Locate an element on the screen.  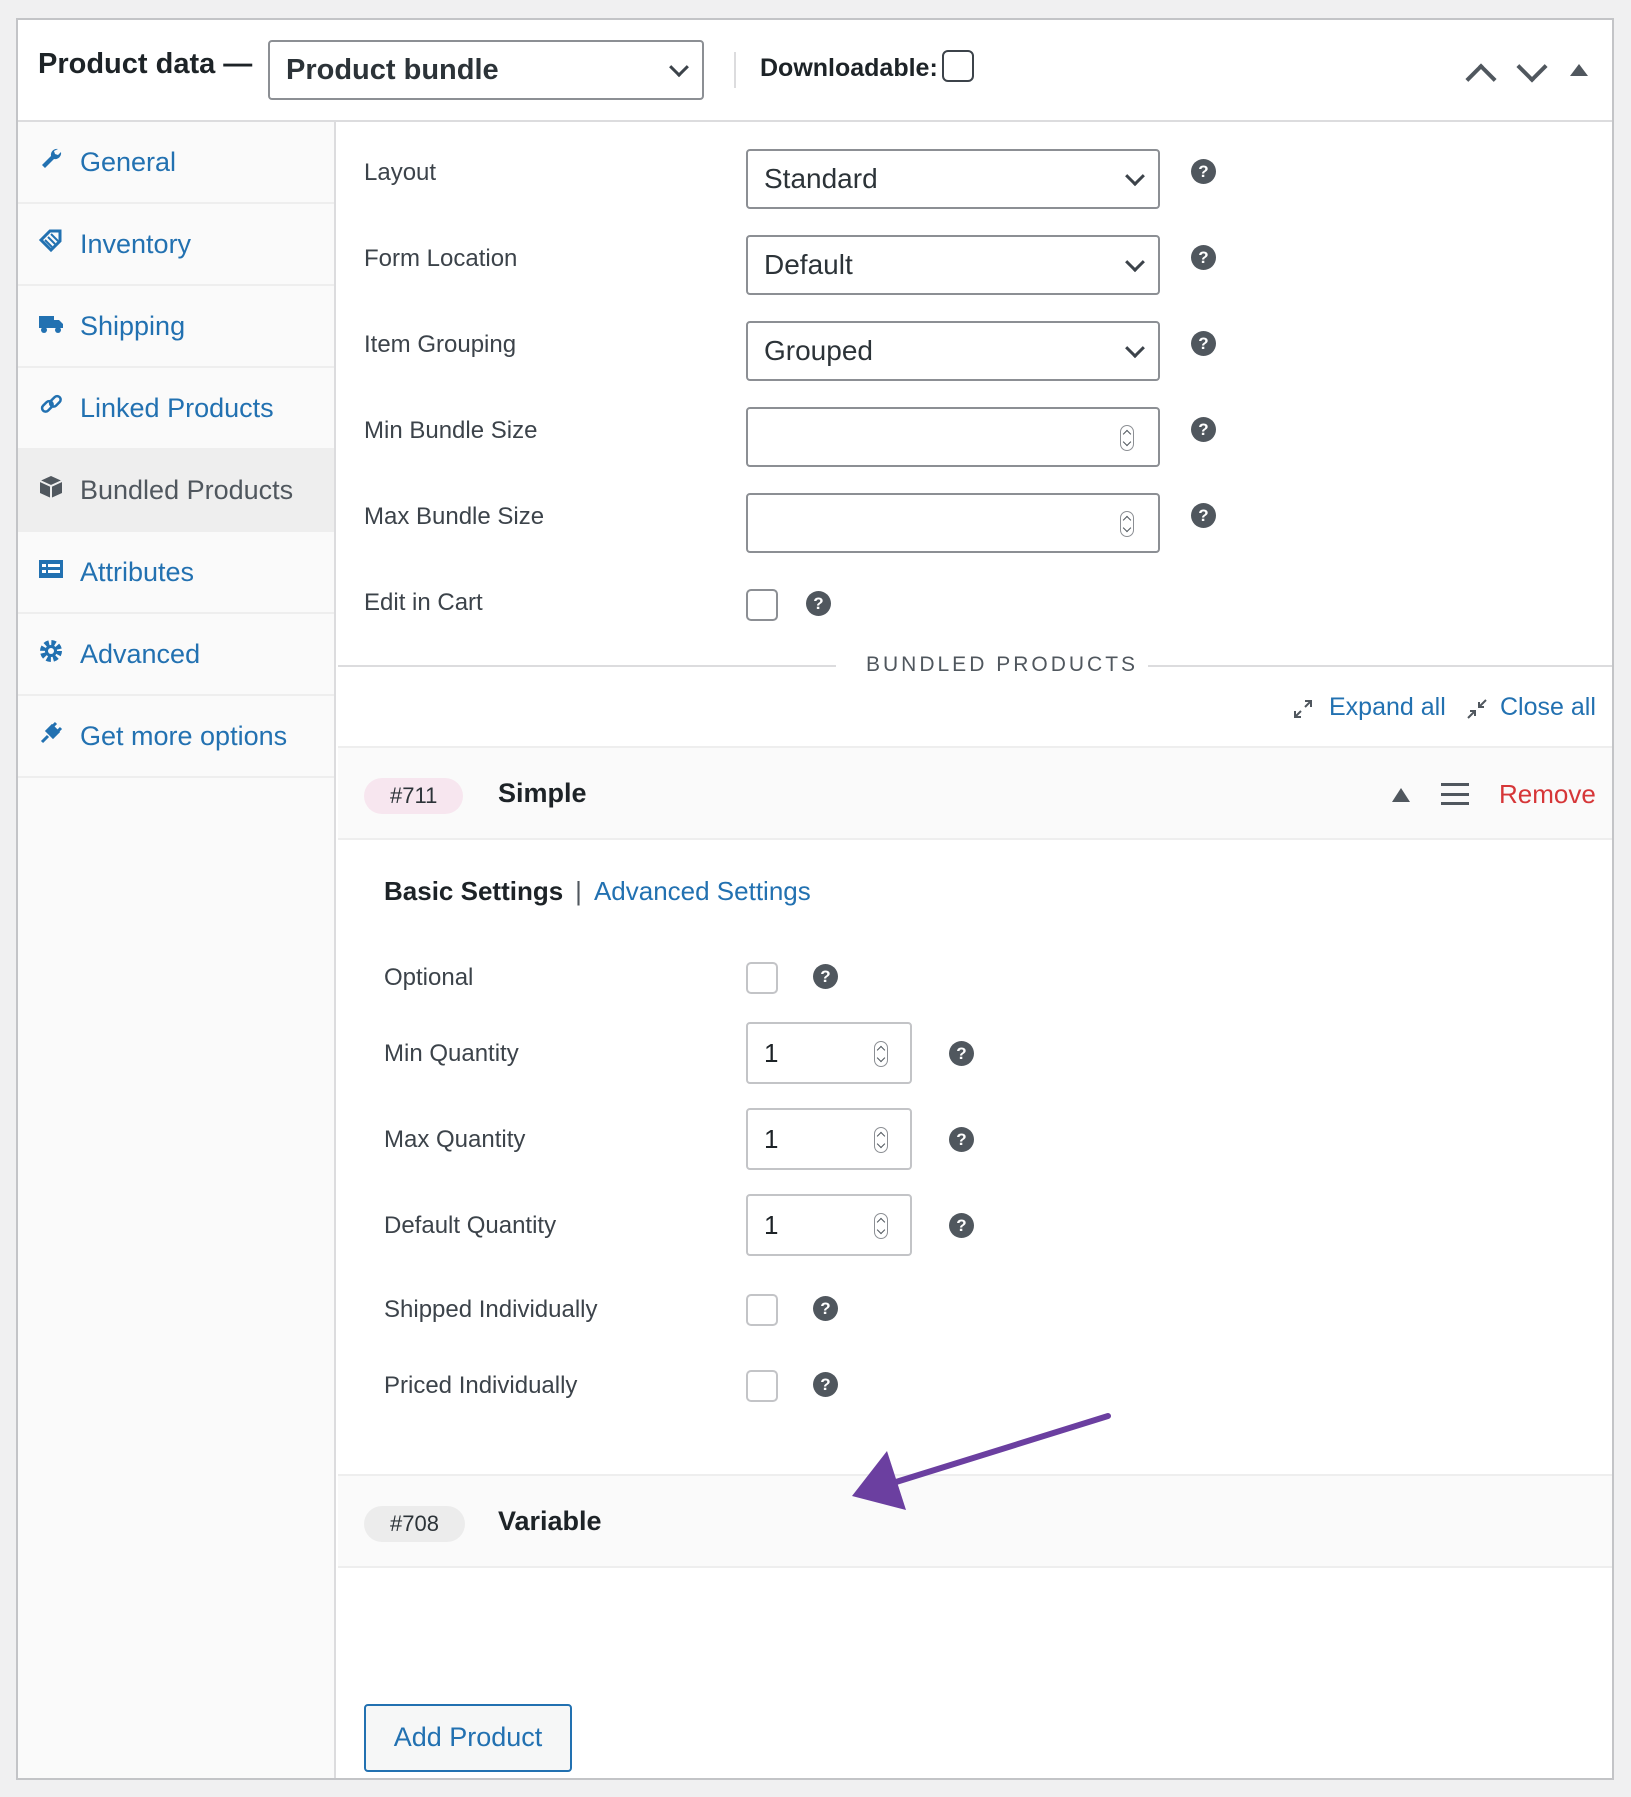
form-location-row: Form Location Default ? is located at coordinates (975, 265).